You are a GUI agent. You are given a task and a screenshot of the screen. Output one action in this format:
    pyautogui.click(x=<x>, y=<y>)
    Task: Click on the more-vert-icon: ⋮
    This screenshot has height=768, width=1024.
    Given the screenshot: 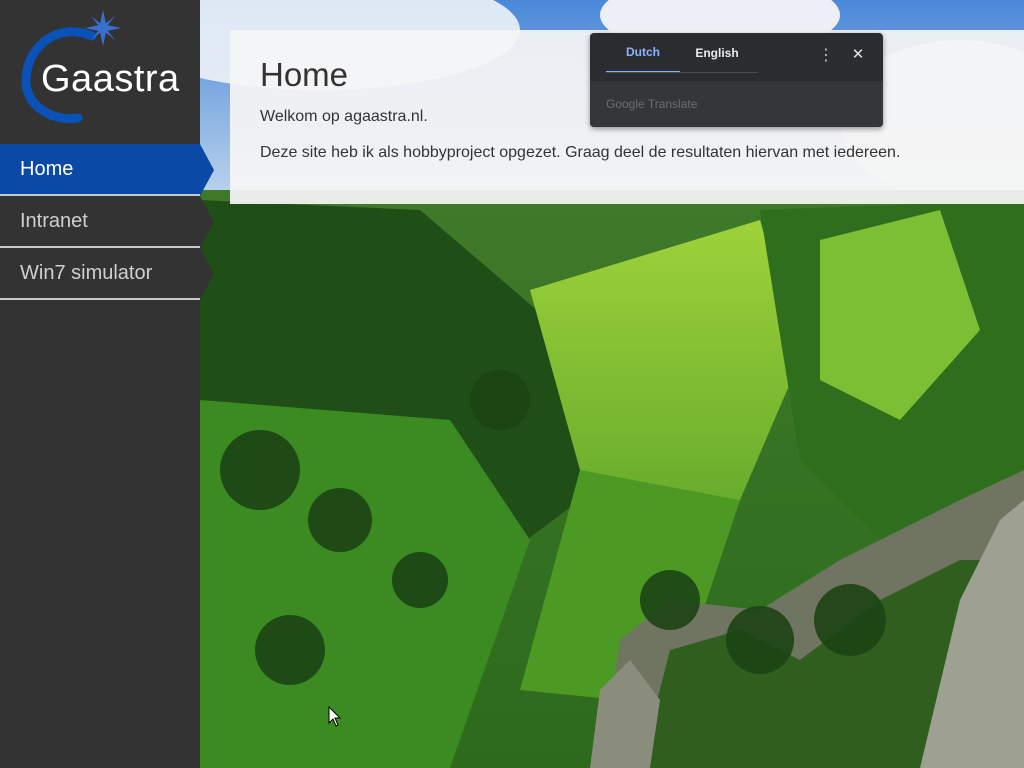 What is the action you would take?
    pyautogui.click(x=826, y=54)
    